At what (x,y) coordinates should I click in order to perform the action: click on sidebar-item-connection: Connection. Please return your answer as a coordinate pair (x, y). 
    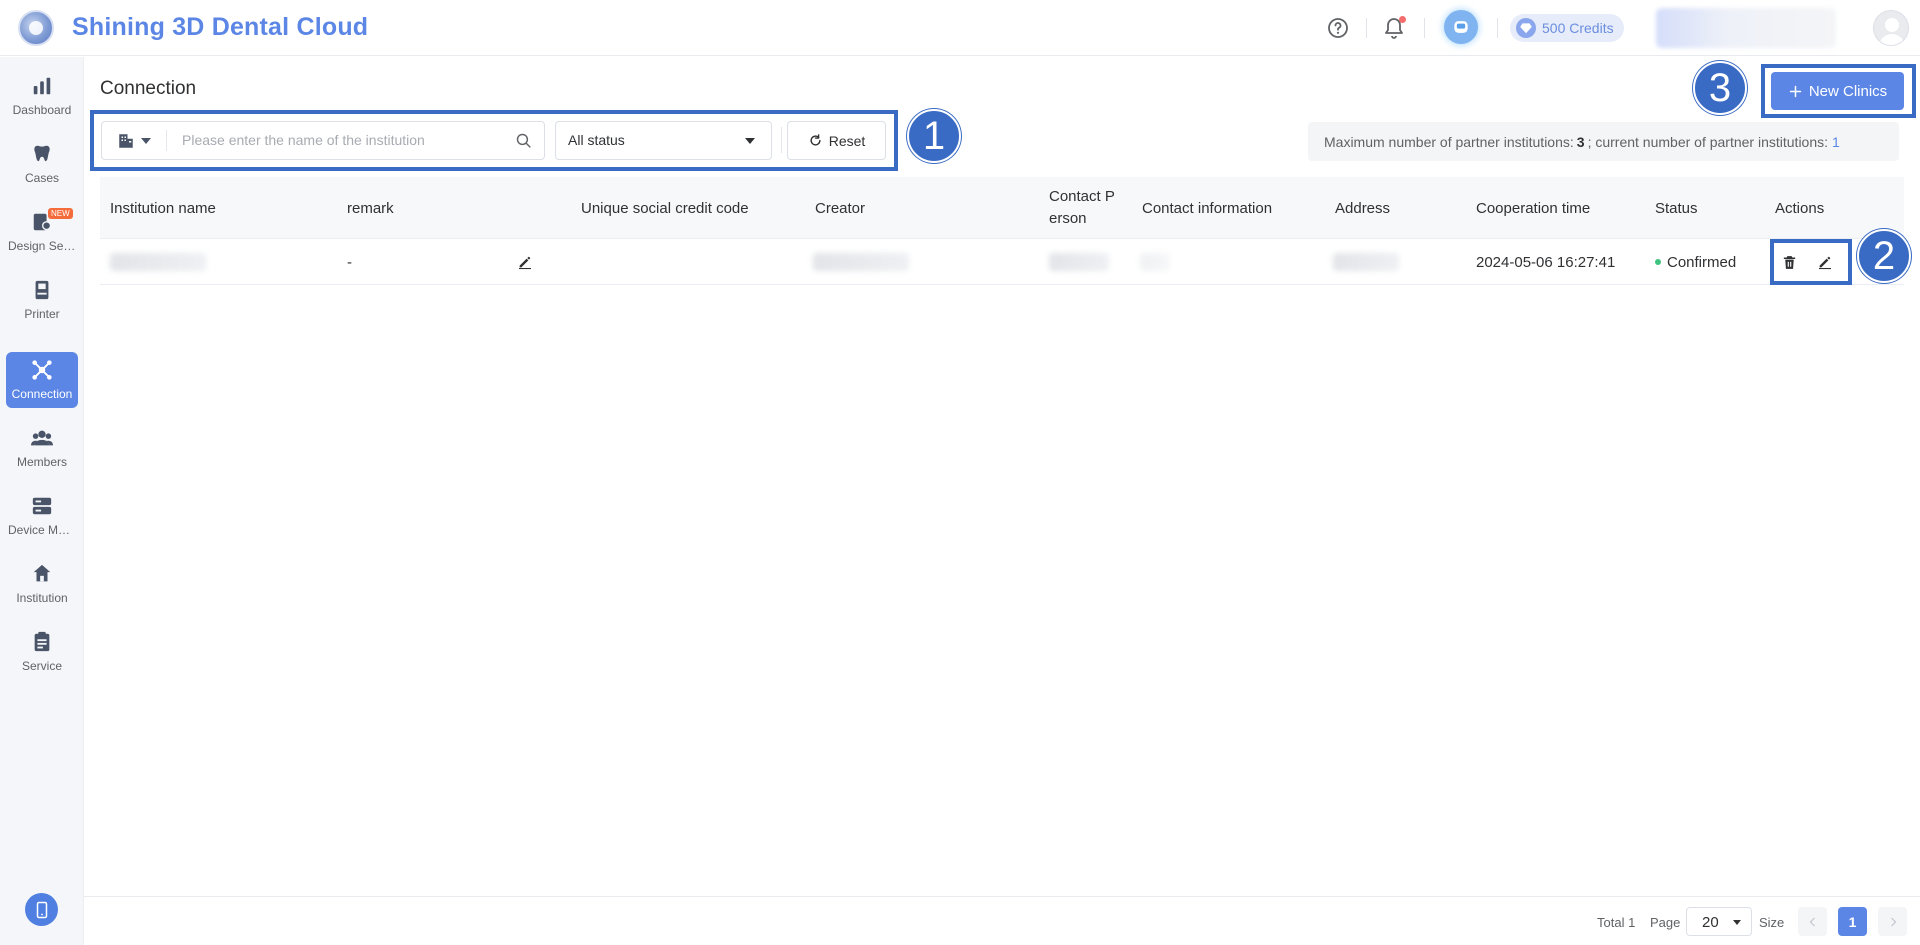
    Looking at the image, I should click on (42, 380).